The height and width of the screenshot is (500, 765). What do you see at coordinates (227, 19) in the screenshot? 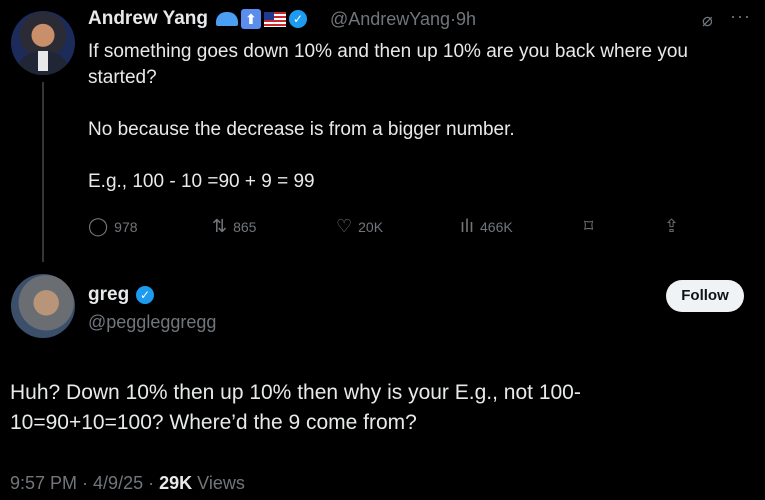
I see `cap-icon` at bounding box center [227, 19].